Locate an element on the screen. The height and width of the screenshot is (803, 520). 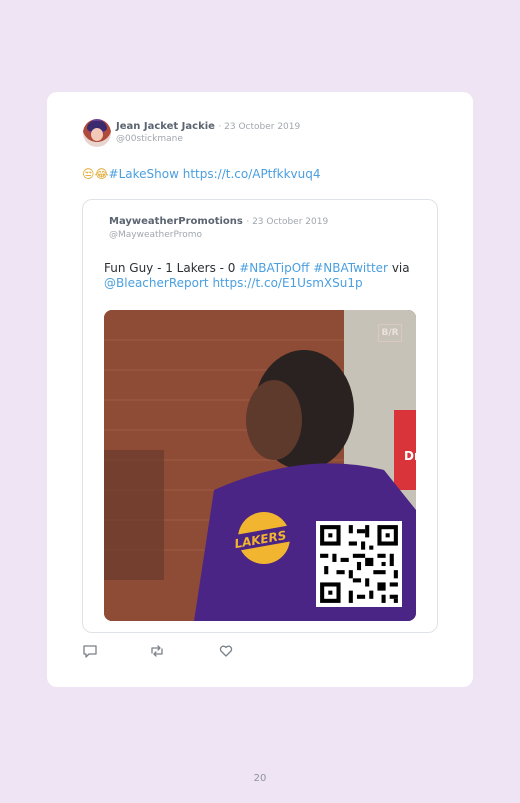
retweet-icon is located at coordinates (157, 651).